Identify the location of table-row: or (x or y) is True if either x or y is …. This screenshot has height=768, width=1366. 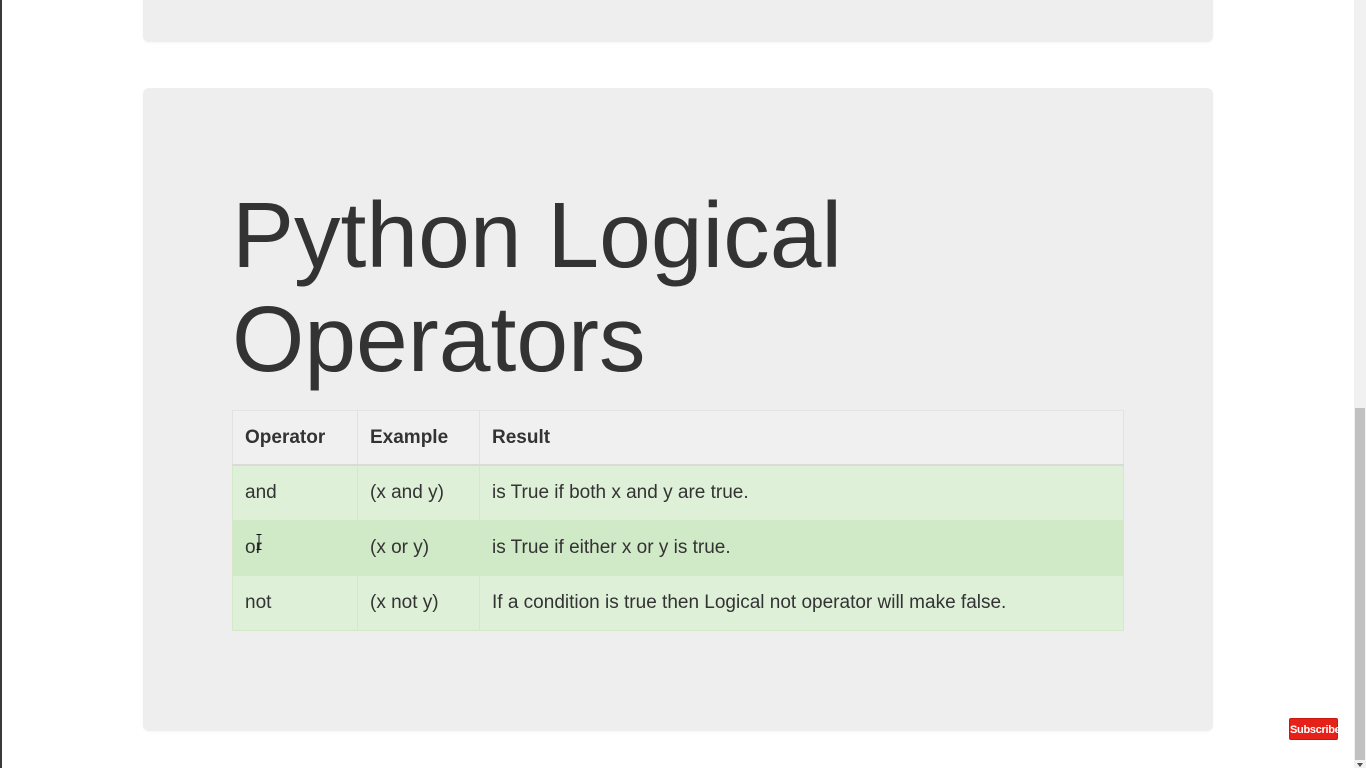
(678, 548).